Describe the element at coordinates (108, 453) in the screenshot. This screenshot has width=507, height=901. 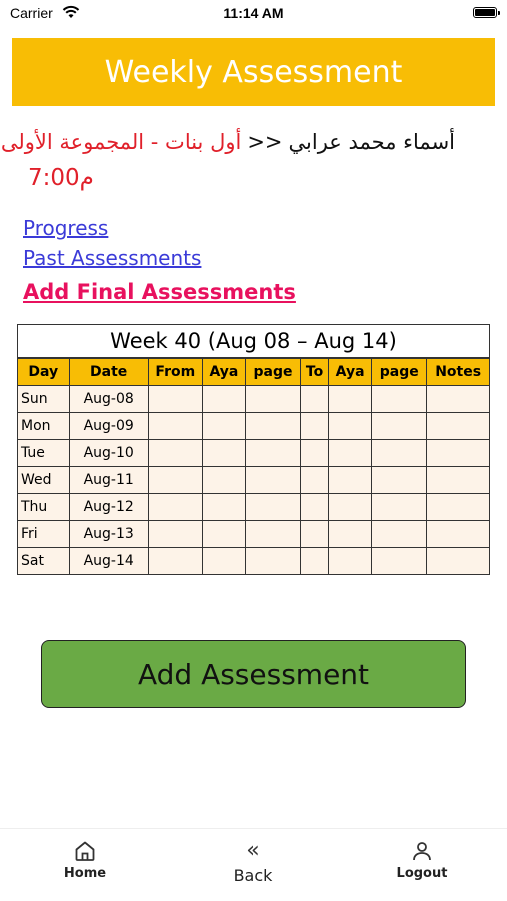
I see `date-cell: Aug-10` at that location.